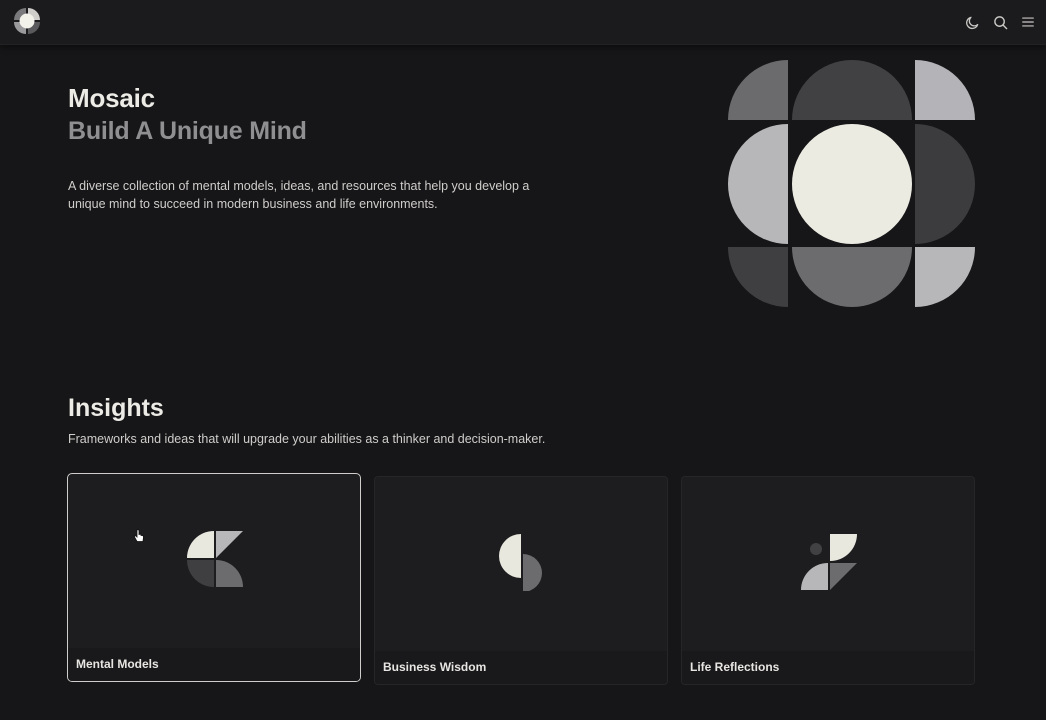 This screenshot has height=720, width=1046. Describe the element at coordinates (117, 664) in the screenshot. I see `card-label: Mental Models` at that location.